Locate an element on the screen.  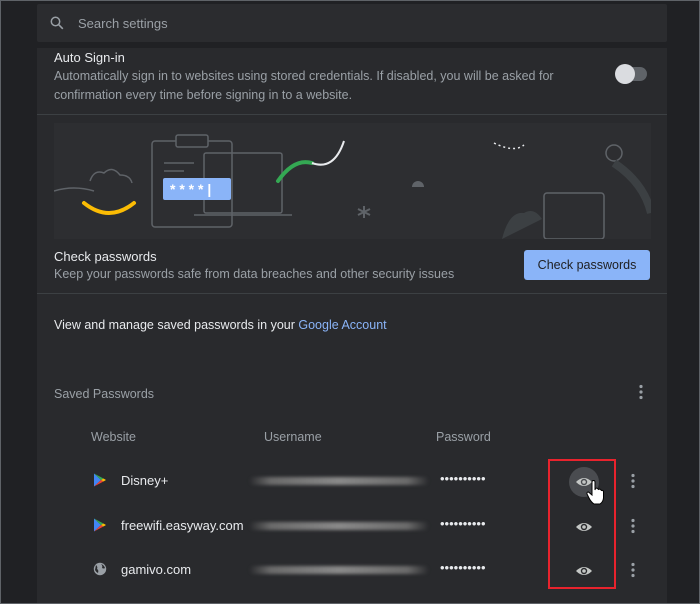
saved-passwords-title: Saved Passwords is located at coordinates (104, 394).